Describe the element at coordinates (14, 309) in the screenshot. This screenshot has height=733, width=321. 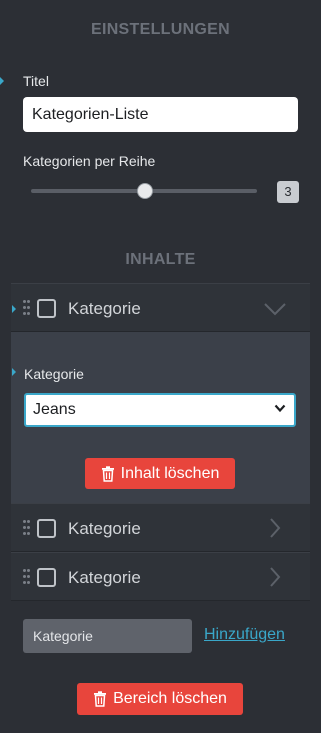
I see `item-marker` at that location.